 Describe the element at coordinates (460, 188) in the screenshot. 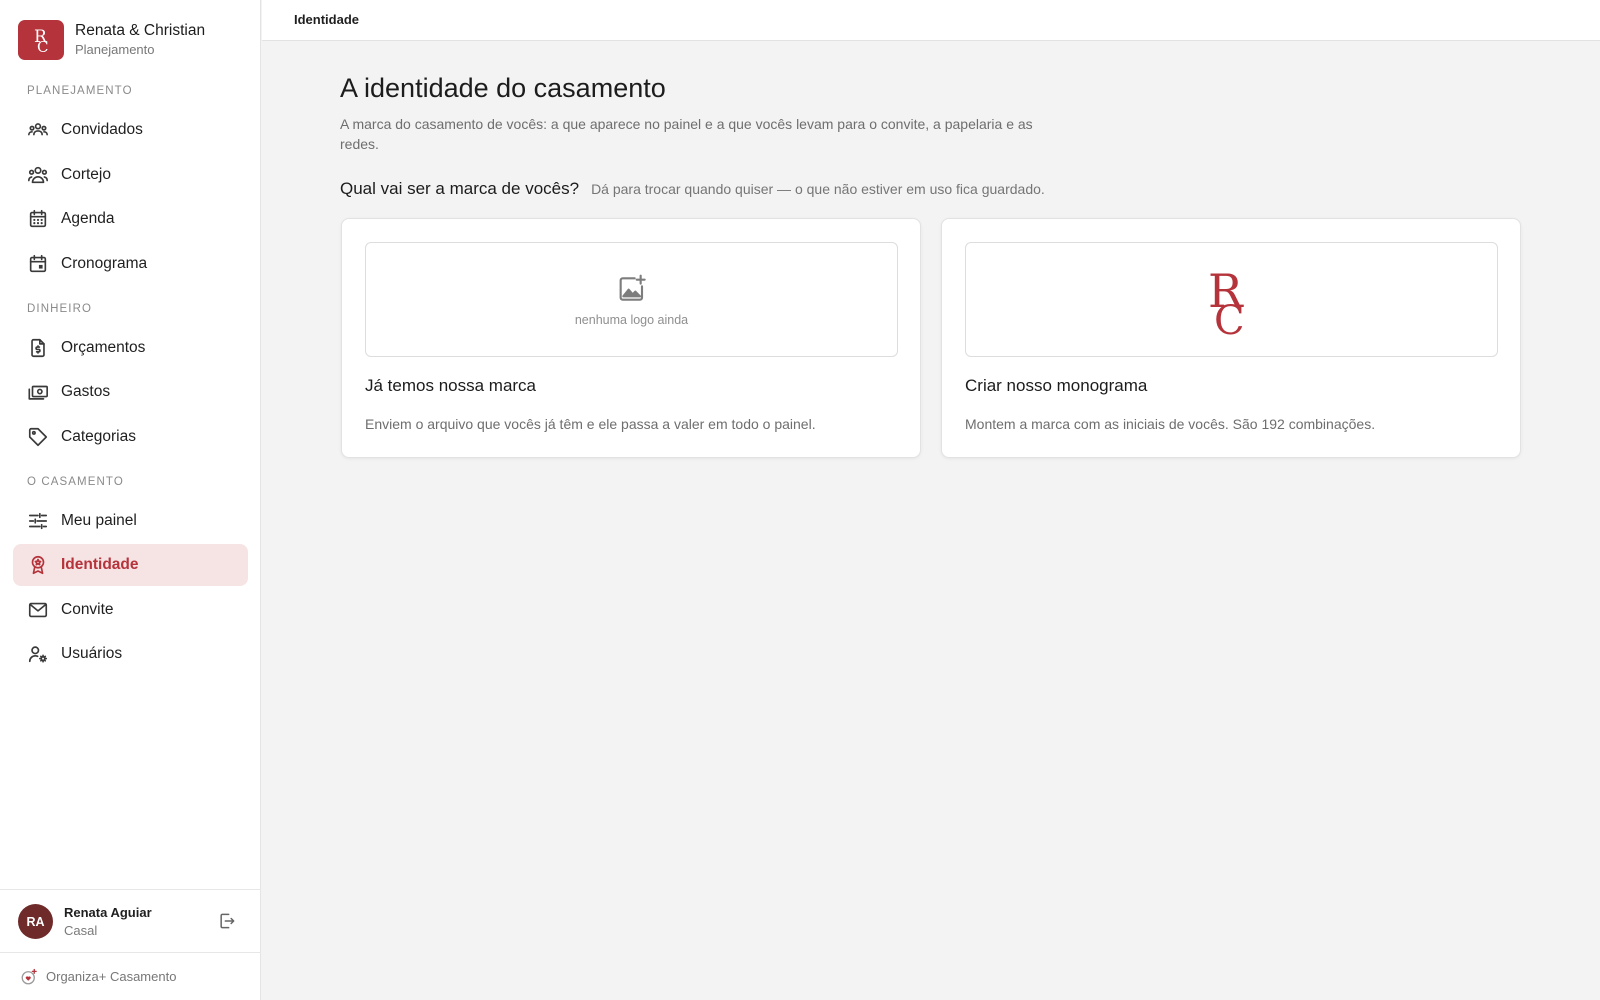

I see `question-heading: Qual vai ser a marca de vocês?` at that location.